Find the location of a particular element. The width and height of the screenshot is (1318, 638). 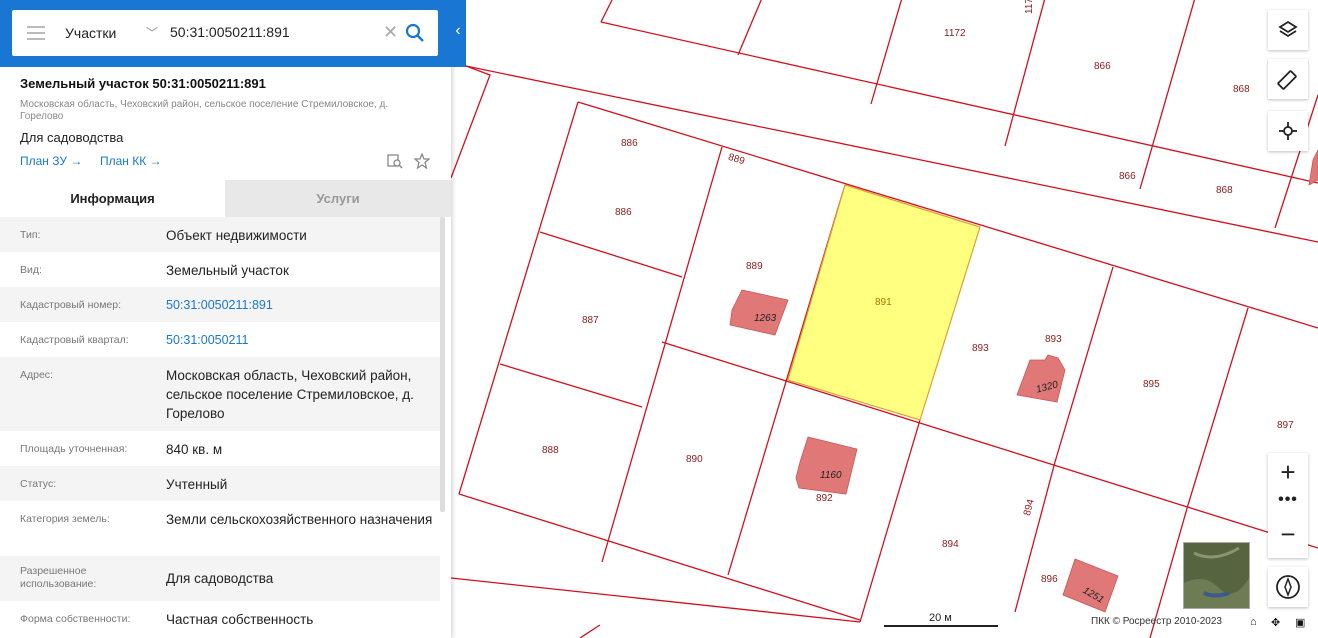

scrollbar is located at coordinates (442, 364).